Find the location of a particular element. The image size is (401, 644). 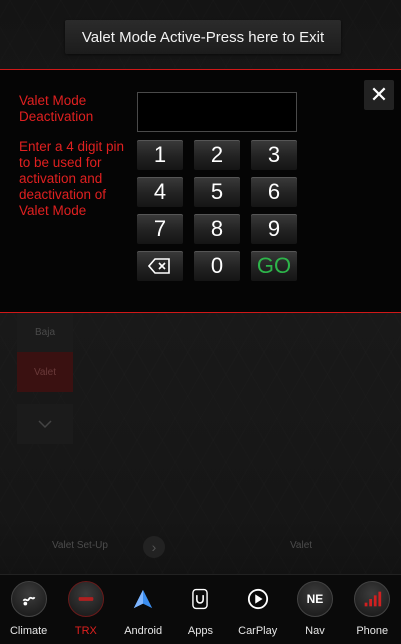

nav-heading-badge: NE is located at coordinates (315, 599).